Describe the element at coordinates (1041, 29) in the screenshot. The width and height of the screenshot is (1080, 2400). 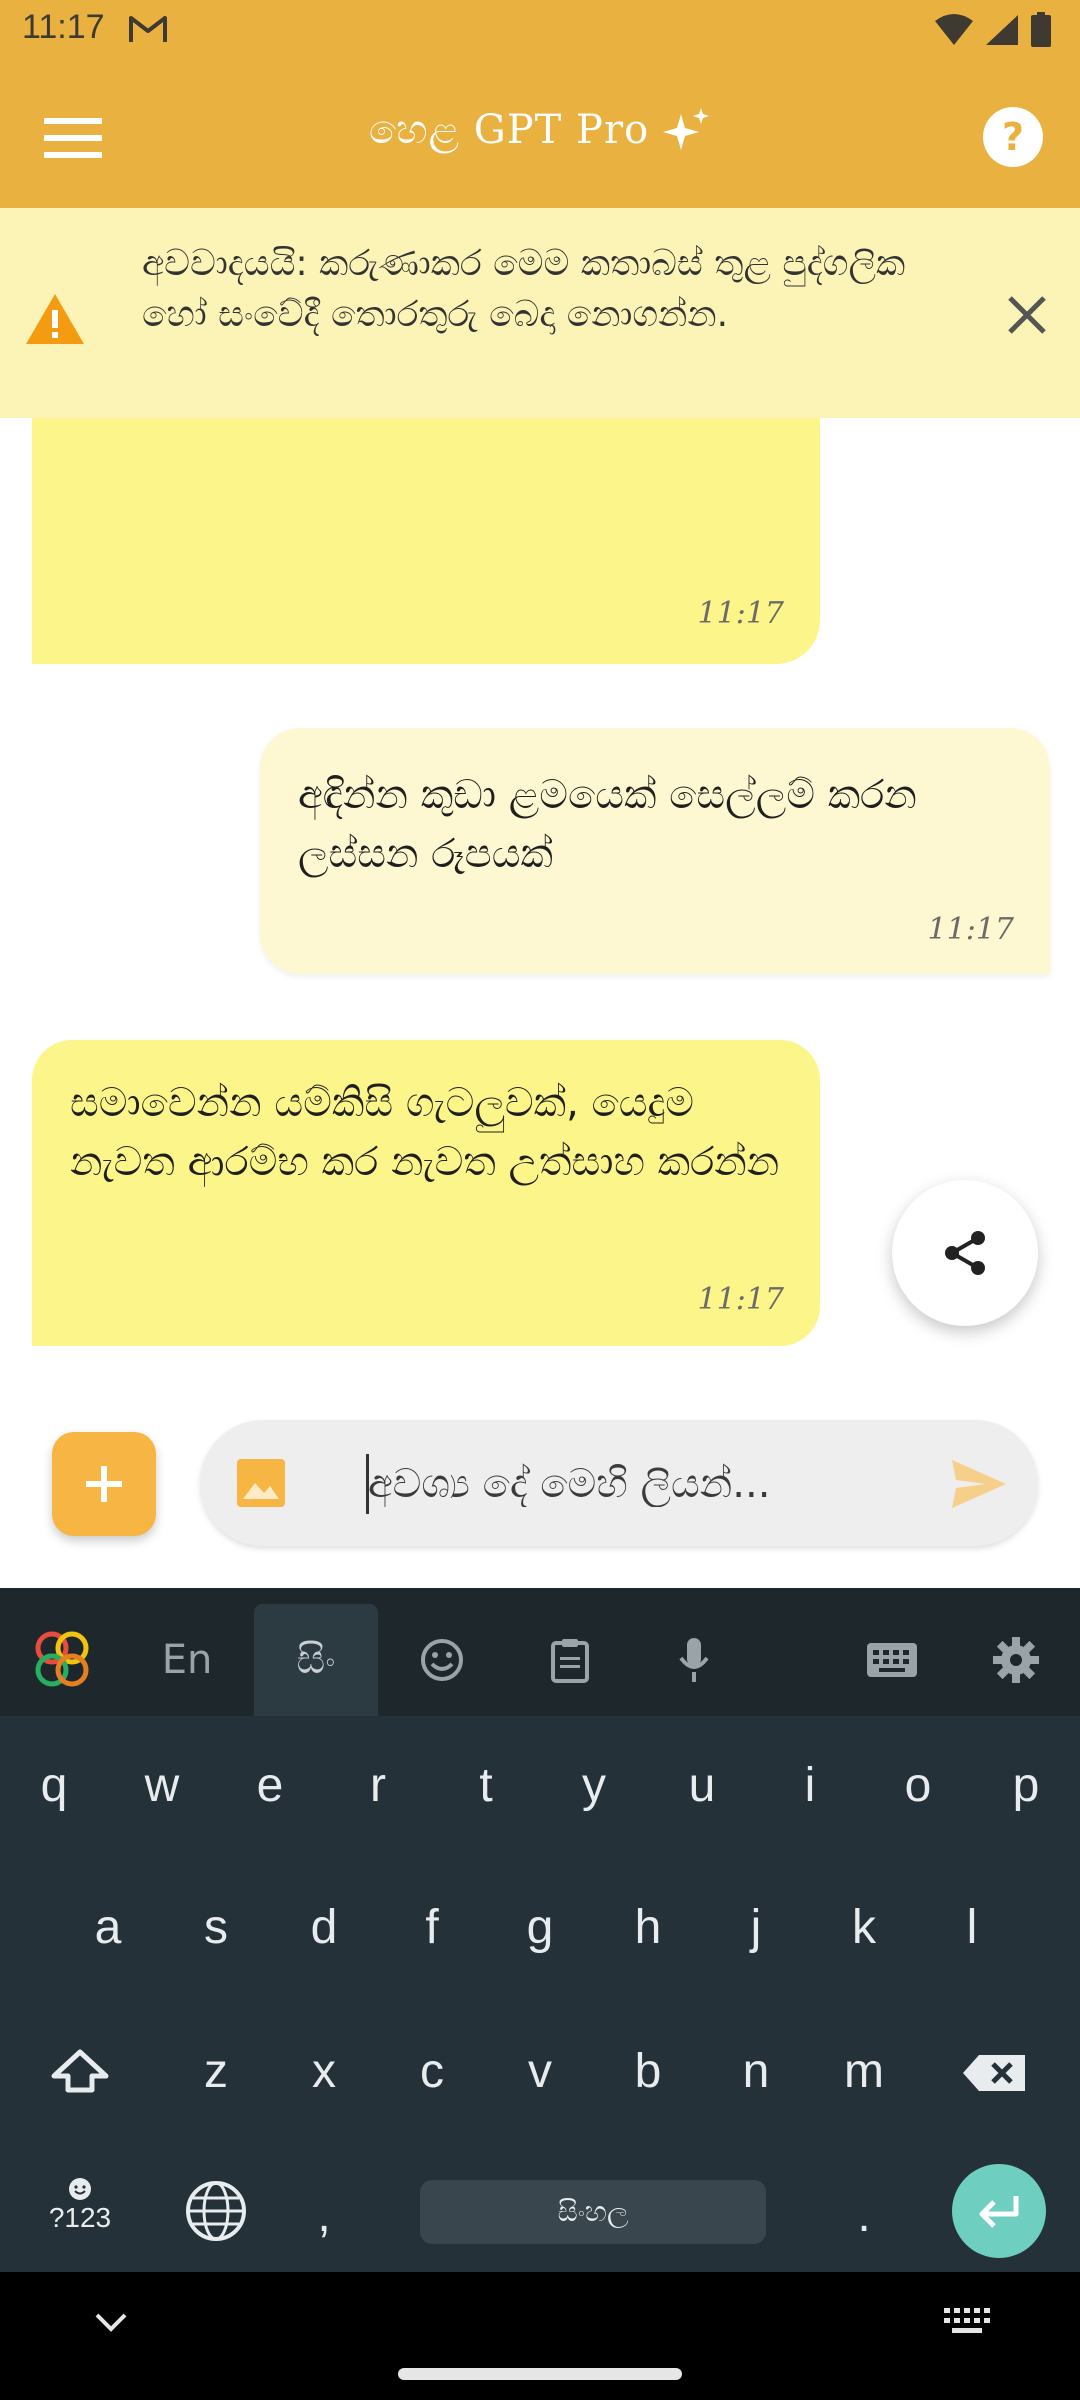
I see `battery-icon` at that location.